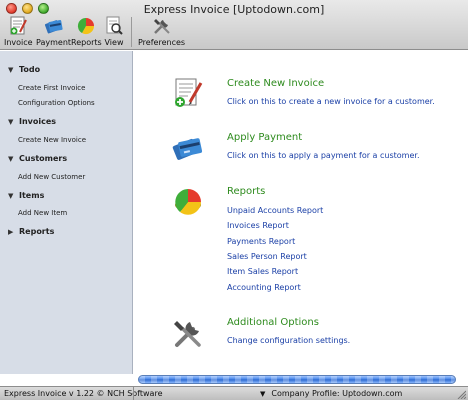 This screenshot has width=468, height=400. What do you see at coordinates (133, 393) in the screenshot?
I see `status-divider` at bounding box center [133, 393].